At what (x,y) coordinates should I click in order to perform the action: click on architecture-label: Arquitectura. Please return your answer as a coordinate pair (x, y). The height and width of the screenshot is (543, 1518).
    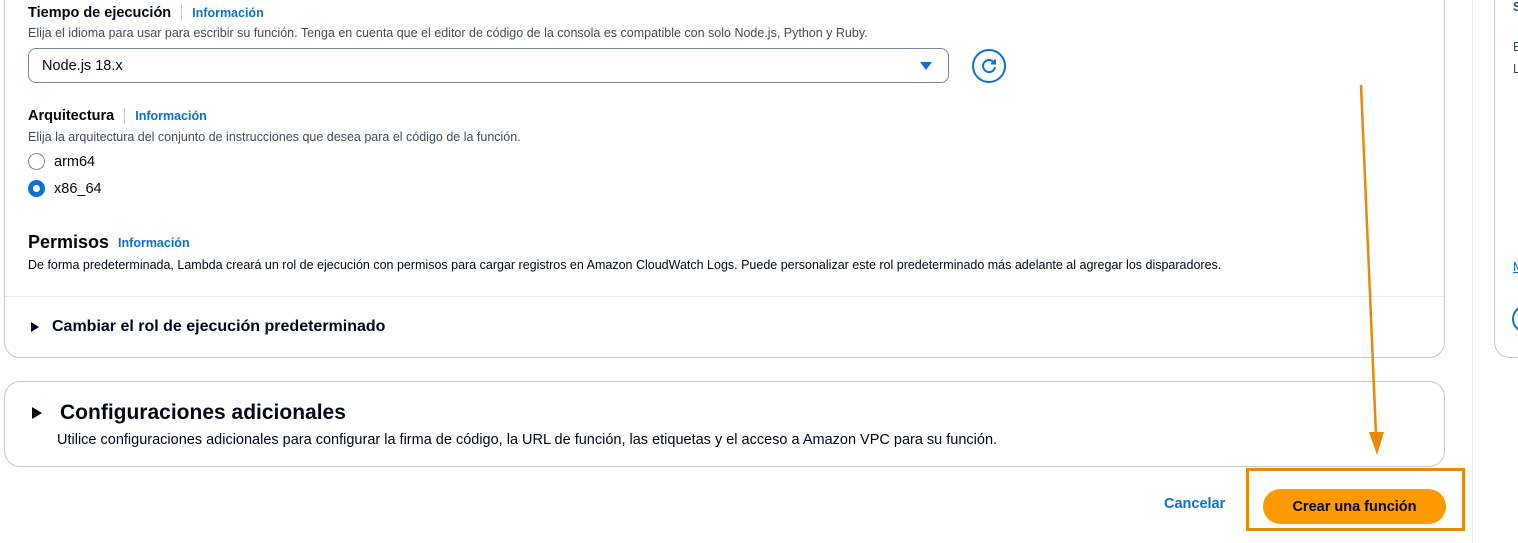
    Looking at the image, I should click on (71, 116).